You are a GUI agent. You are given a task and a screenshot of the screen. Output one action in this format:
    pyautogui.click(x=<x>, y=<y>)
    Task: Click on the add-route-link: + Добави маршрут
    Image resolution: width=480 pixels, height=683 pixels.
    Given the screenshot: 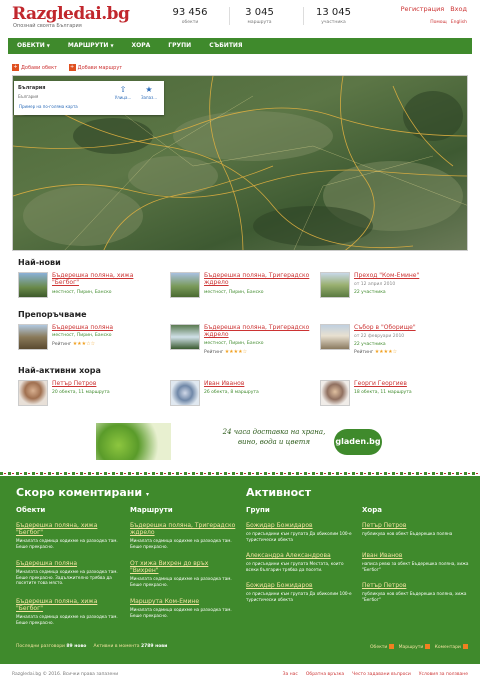 What is the action you would take?
    pyautogui.click(x=95, y=67)
    